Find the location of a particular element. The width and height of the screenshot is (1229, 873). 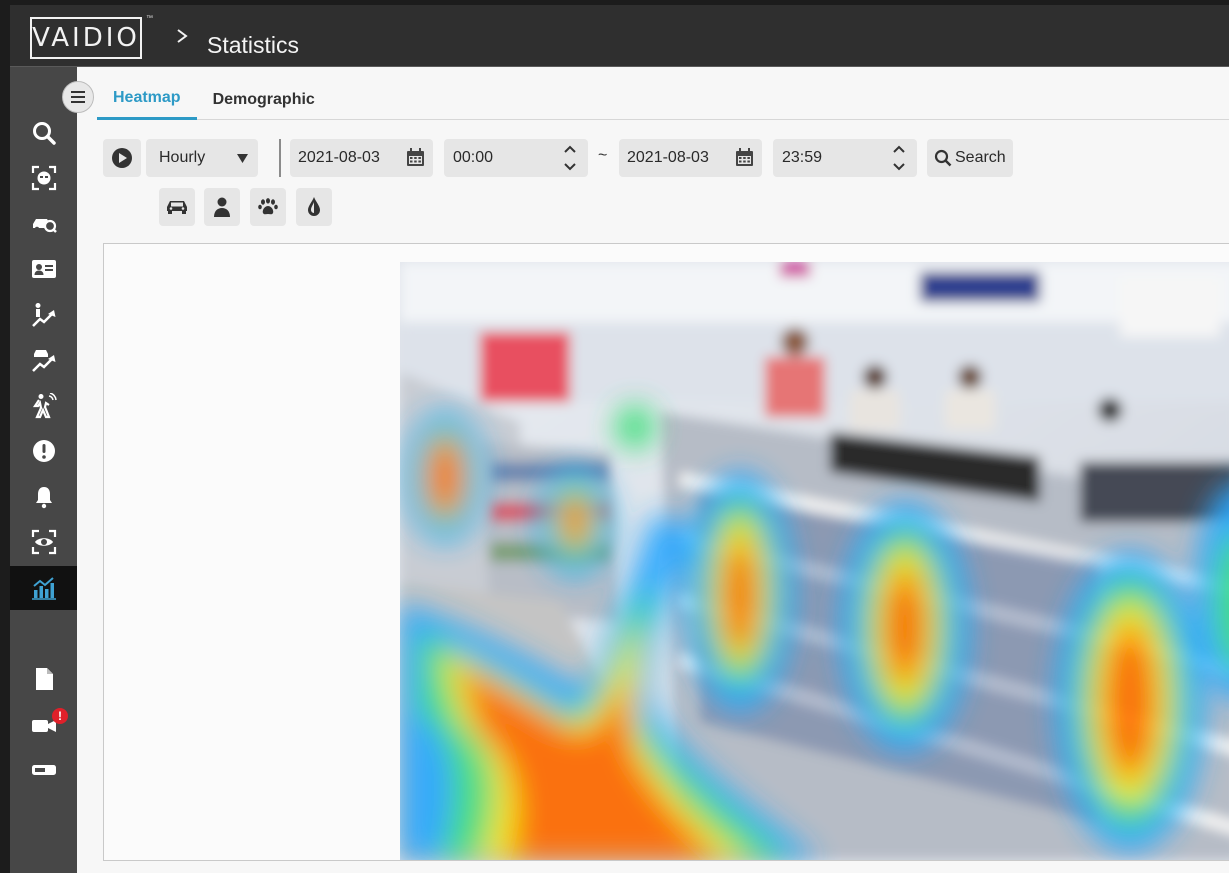

sidebar-item-vehicle-trend is located at coordinates (43, 360).